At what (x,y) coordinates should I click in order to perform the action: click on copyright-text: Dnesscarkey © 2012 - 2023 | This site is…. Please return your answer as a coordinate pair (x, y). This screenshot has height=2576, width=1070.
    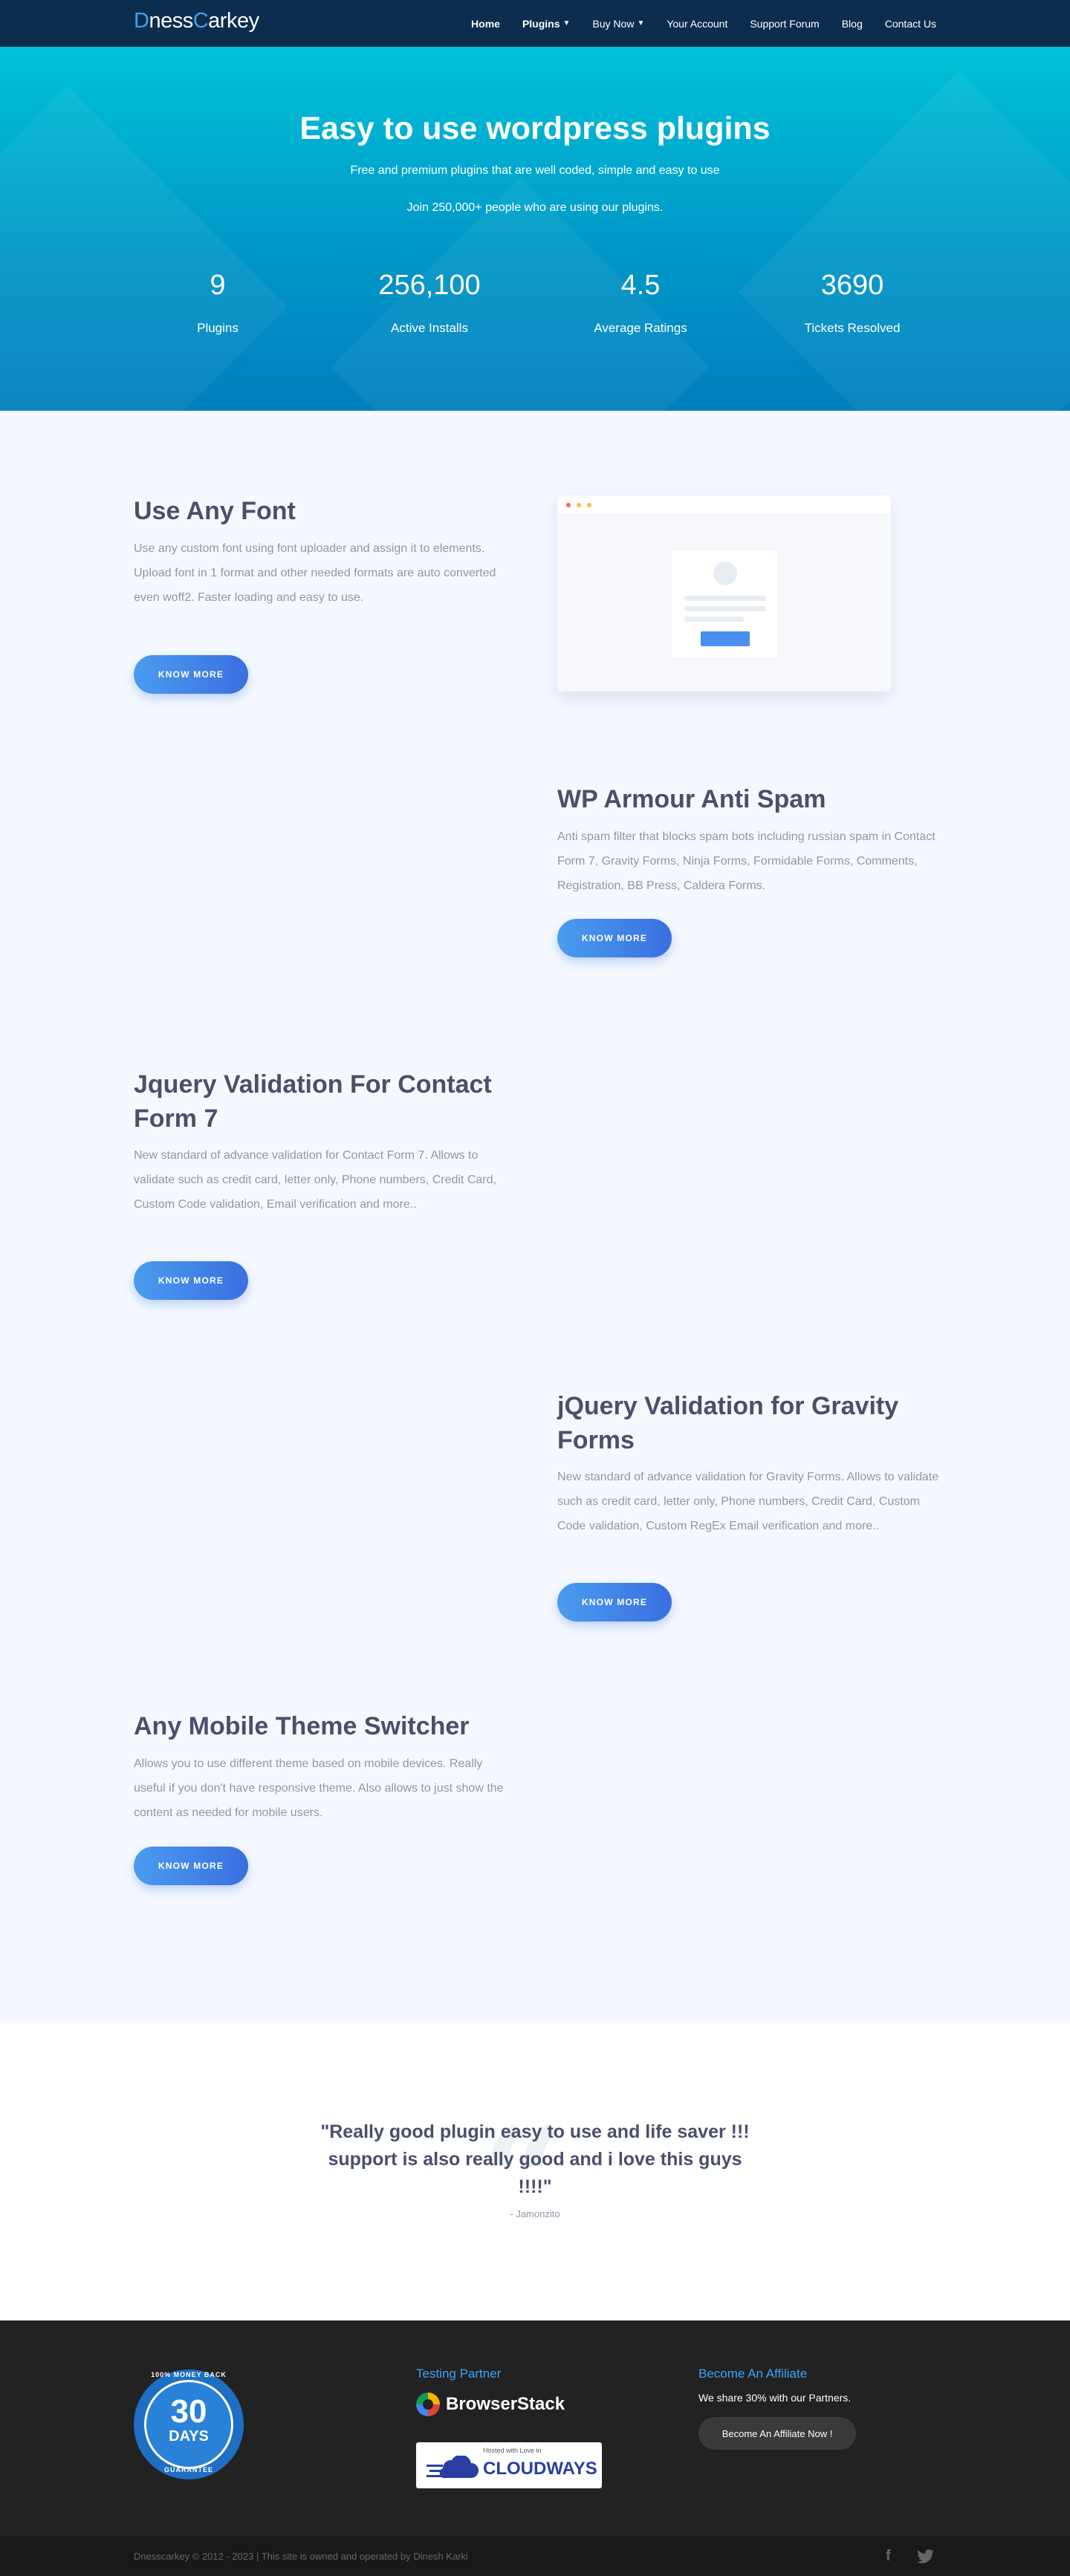
    Looking at the image, I should click on (301, 2556).